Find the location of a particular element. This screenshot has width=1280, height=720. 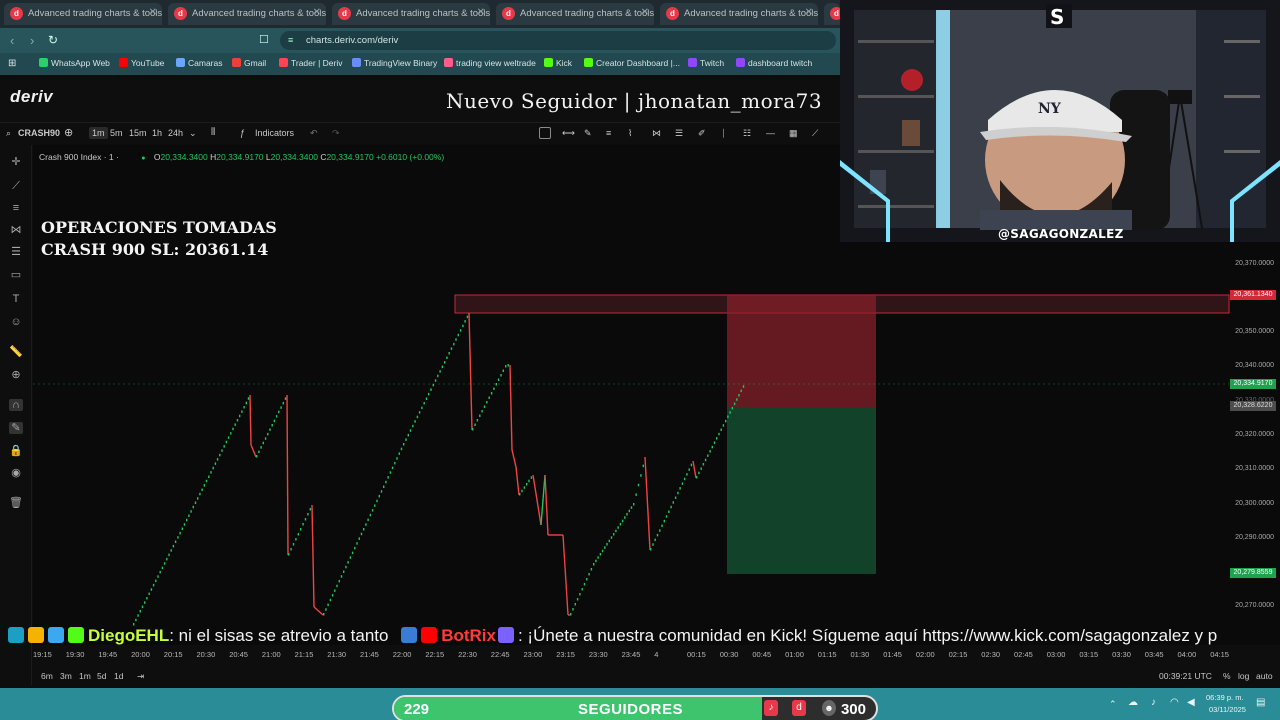

bookmark-item: TradingView Binary is located at coordinates (394, 63).